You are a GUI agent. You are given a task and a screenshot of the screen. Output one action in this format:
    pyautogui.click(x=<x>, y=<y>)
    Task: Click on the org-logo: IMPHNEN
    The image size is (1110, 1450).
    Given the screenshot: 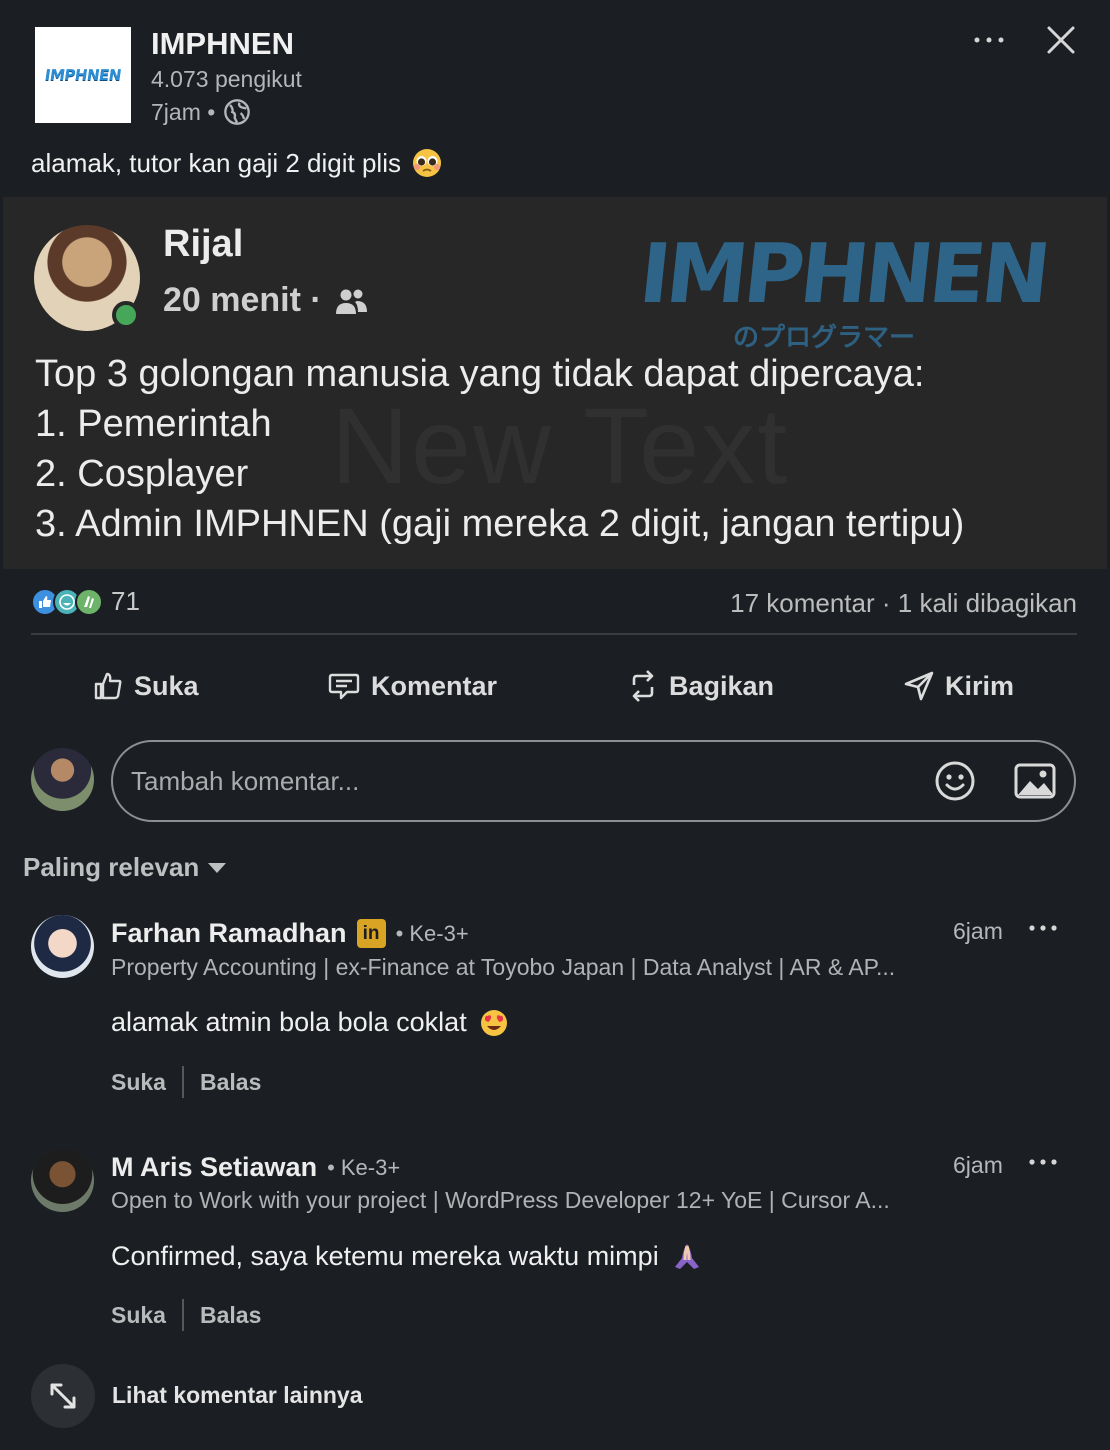 What is the action you would take?
    pyautogui.click(x=83, y=75)
    